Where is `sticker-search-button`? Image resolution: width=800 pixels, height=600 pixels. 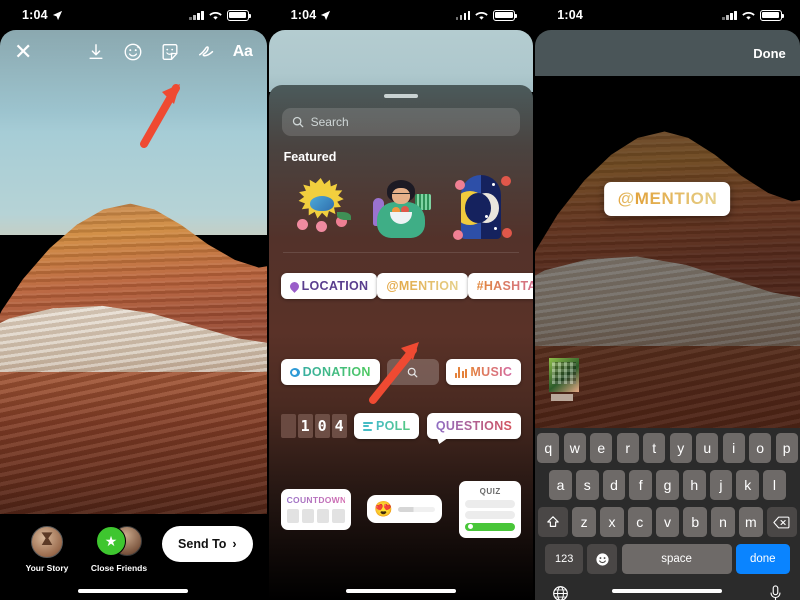
sticker-search-button is located at coordinates (412, 372).